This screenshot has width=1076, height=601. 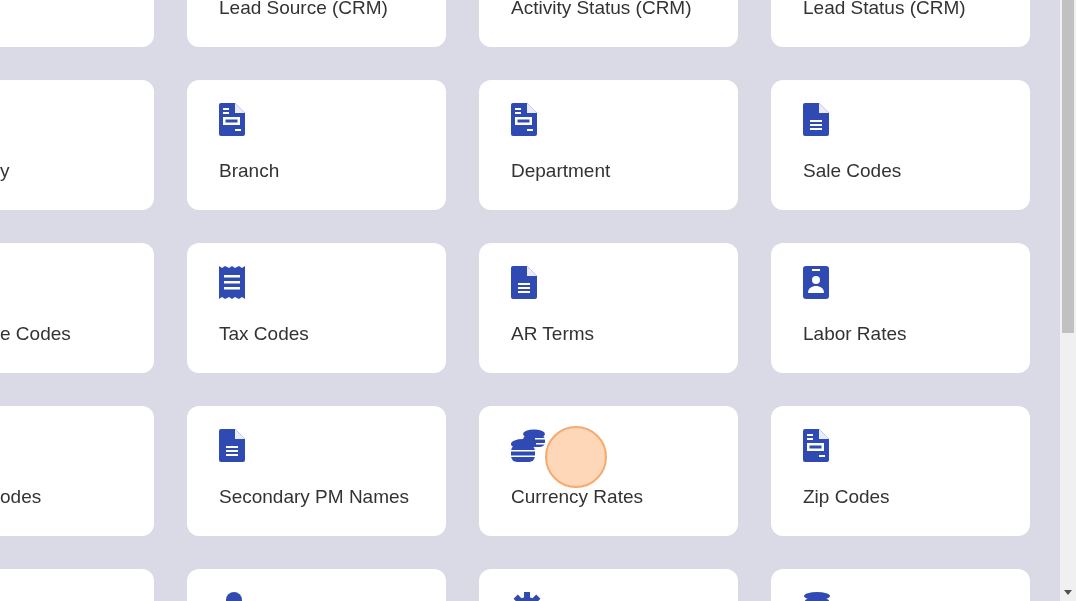 What do you see at coordinates (900, 471) in the screenshot?
I see `settings-card: Zip Codes` at bounding box center [900, 471].